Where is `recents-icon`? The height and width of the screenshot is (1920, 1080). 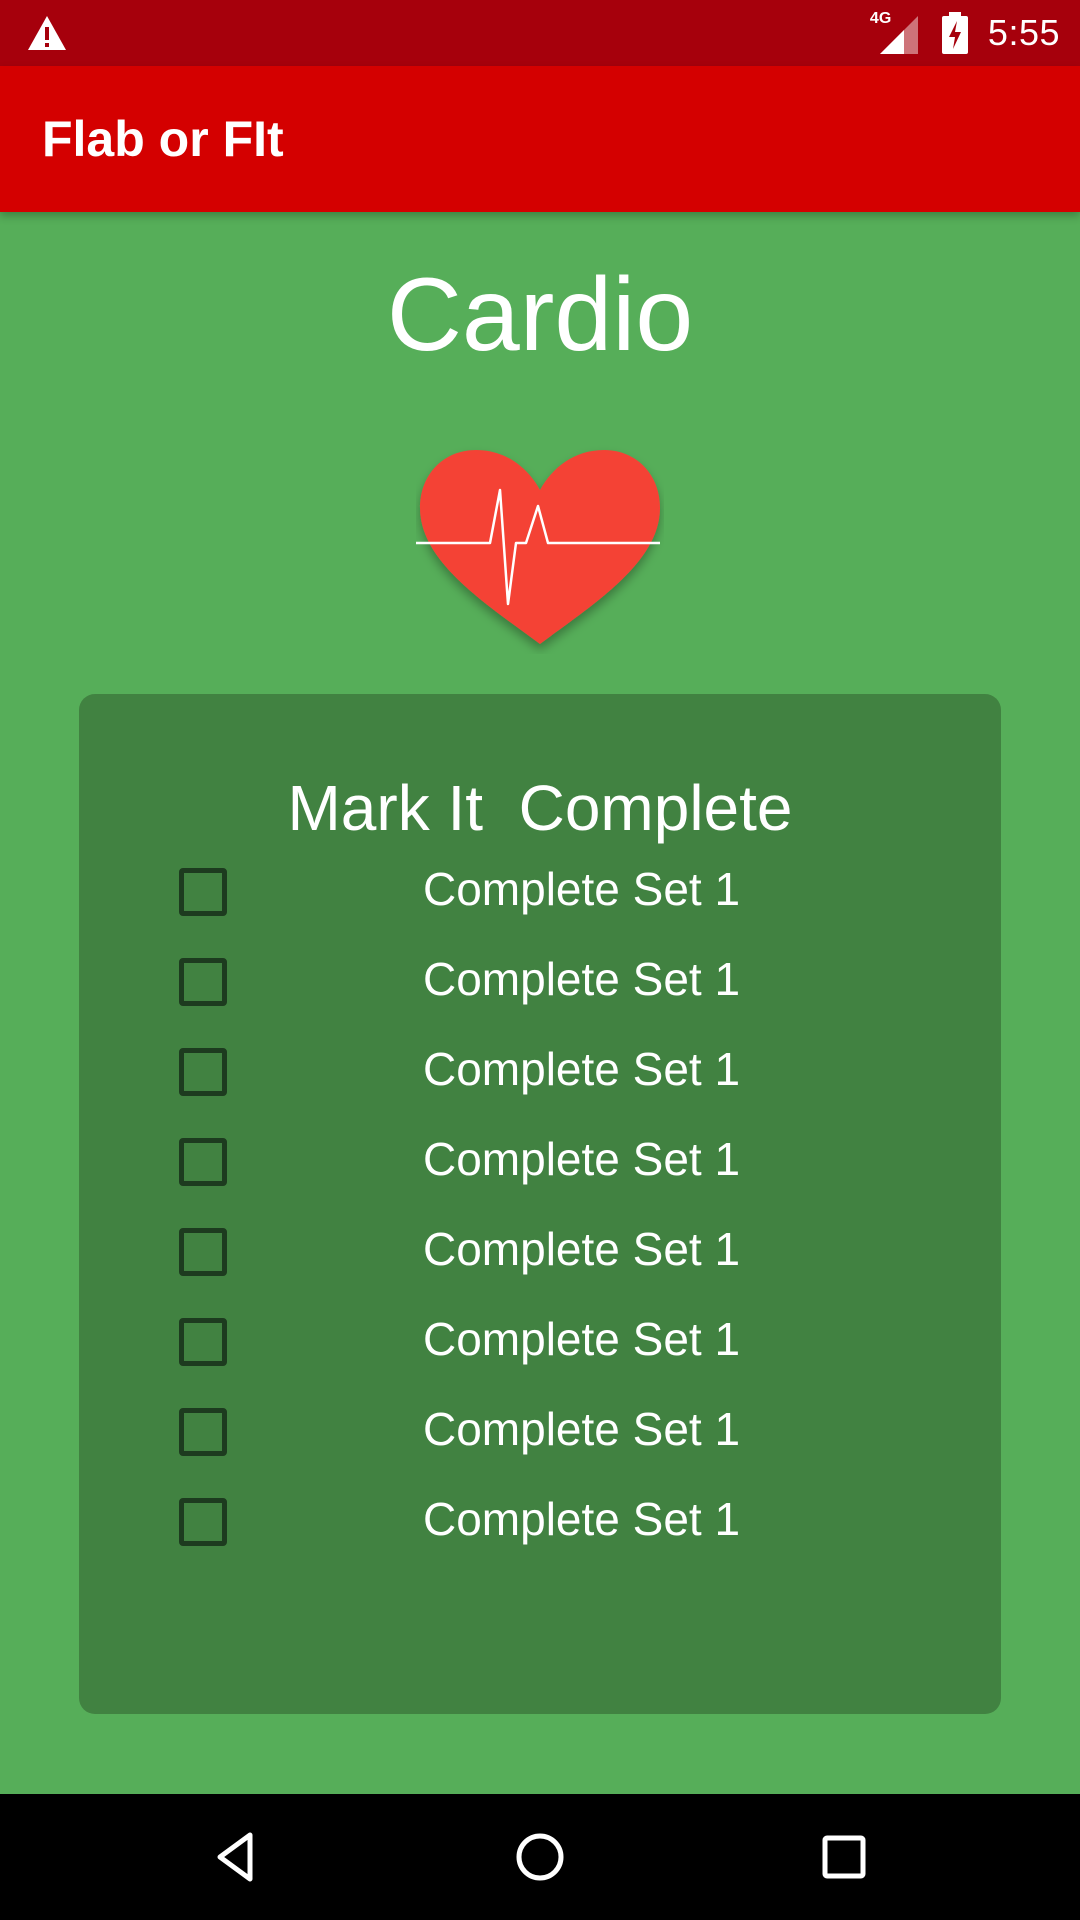
recents-icon is located at coordinates (844, 1857).